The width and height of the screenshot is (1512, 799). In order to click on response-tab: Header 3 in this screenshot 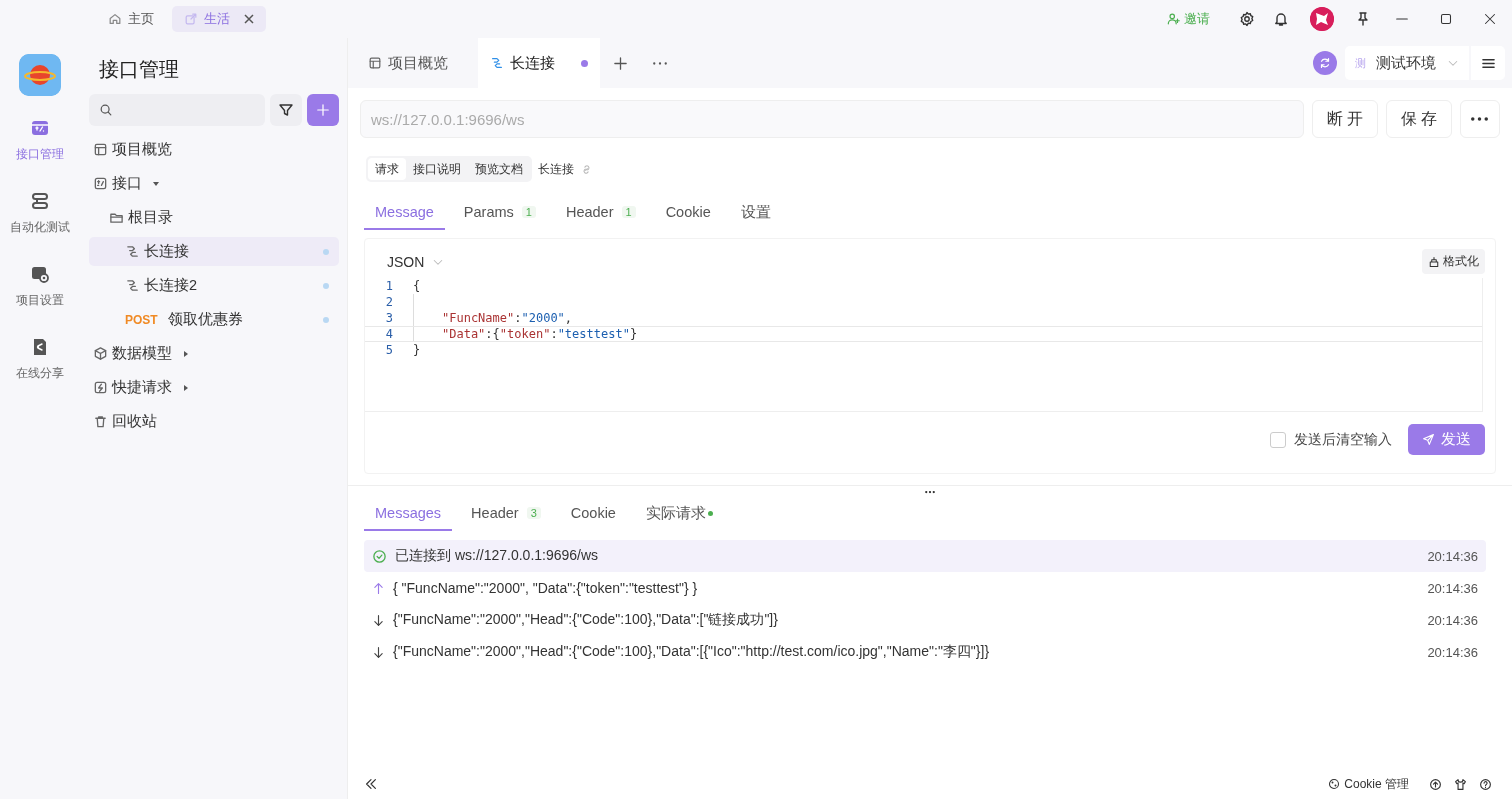, I will do `click(506, 514)`.